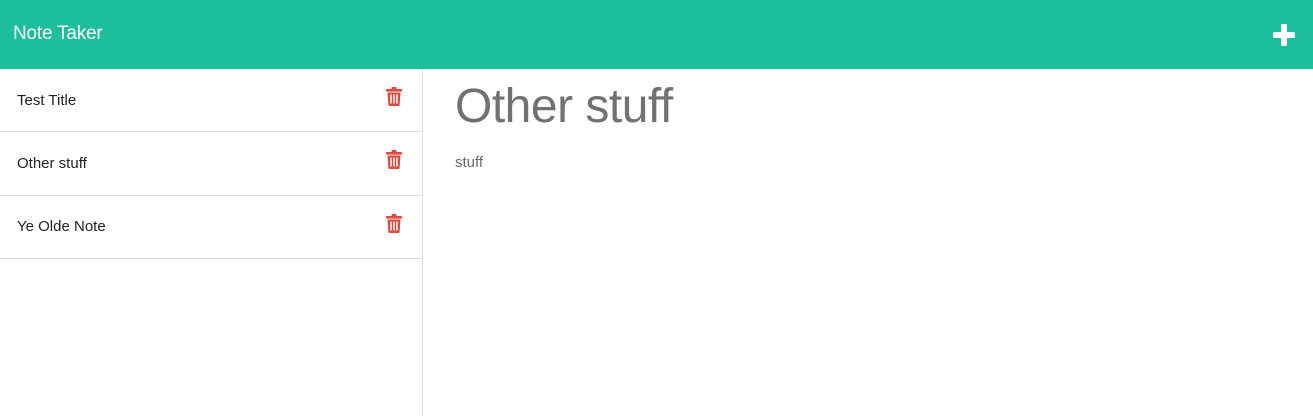 The image size is (1313, 416). I want to click on note-list-item: Test Title, so click(211, 100).